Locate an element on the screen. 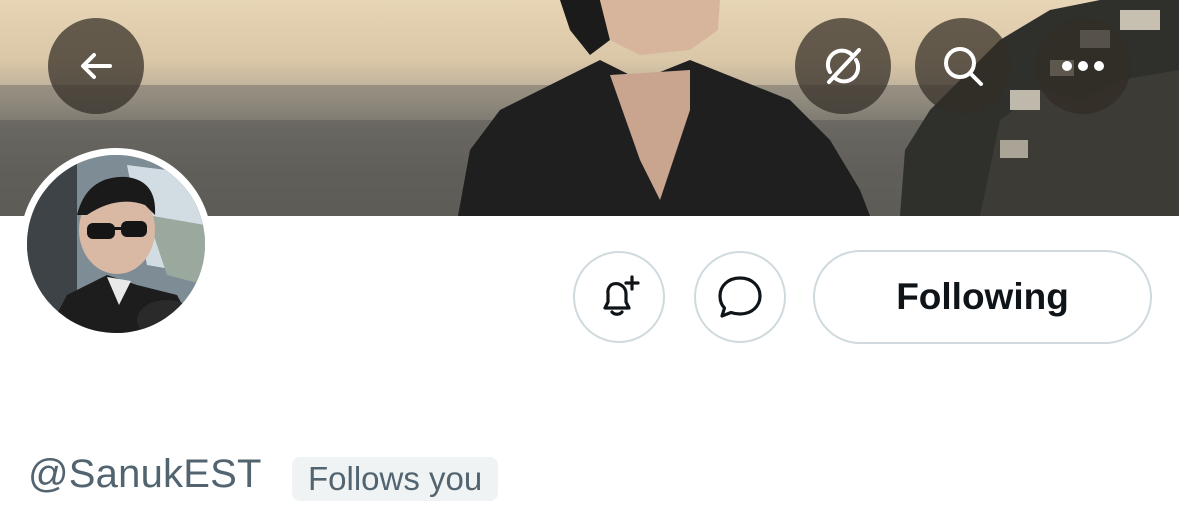 This screenshot has width=1179, height=514. search-button is located at coordinates (963, 66).